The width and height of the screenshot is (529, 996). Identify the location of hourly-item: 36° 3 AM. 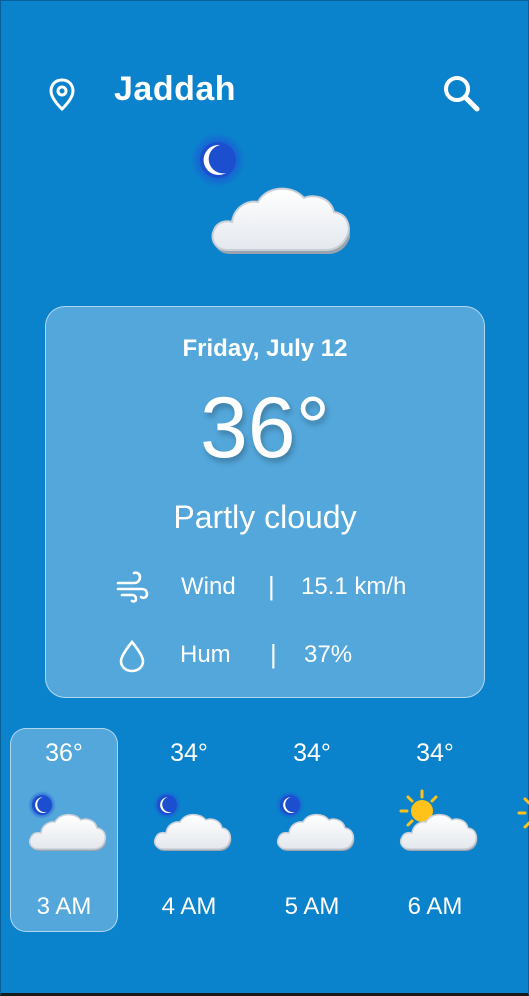
(64, 830).